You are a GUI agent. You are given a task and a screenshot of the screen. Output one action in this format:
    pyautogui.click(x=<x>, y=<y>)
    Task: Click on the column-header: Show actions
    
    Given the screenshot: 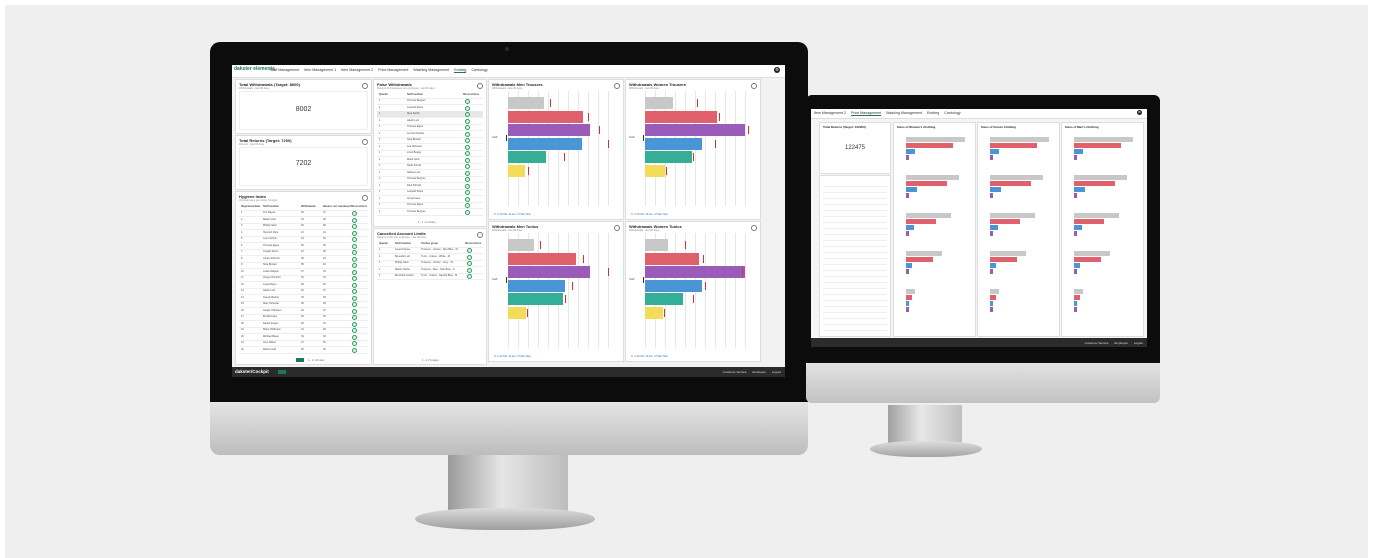 What is the action you would take?
    pyautogui.click(x=473, y=243)
    